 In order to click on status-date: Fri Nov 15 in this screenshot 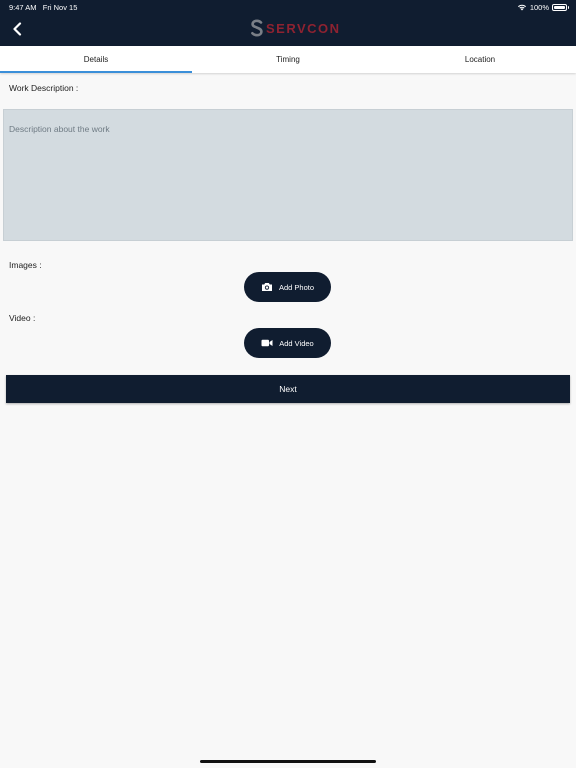, I will do `click(60, 7)`.